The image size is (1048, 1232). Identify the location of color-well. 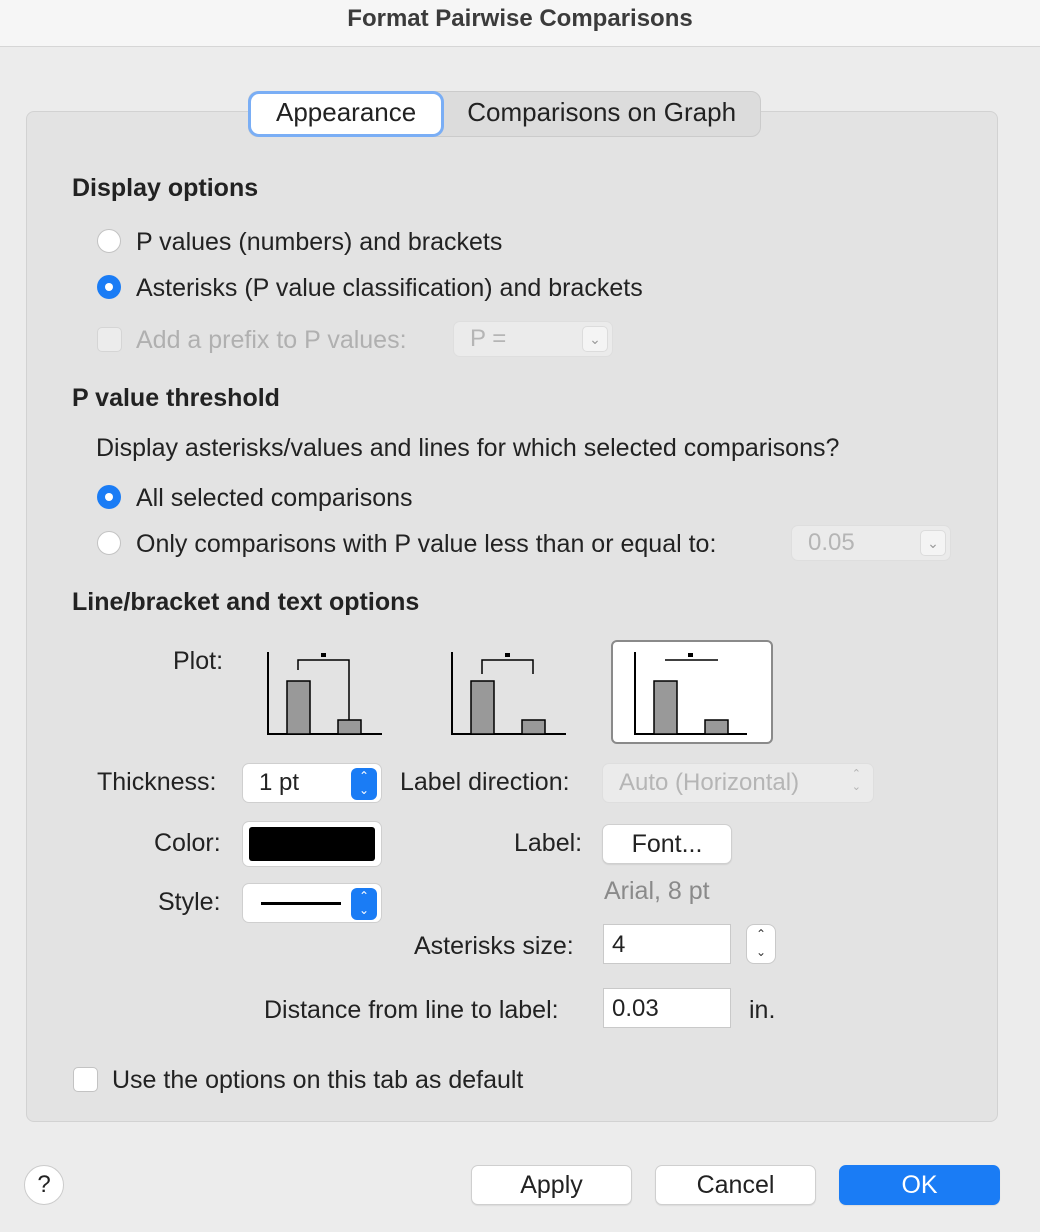
(312, 844).